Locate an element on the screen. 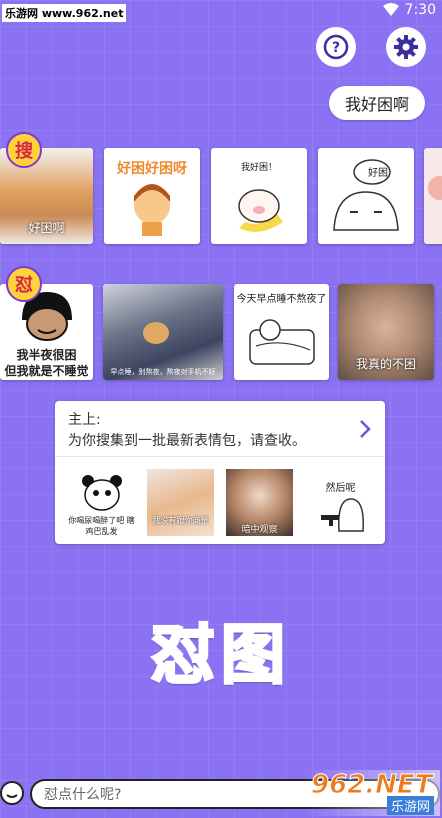  sticker-tile-partial is located at coordinates (433, 196).